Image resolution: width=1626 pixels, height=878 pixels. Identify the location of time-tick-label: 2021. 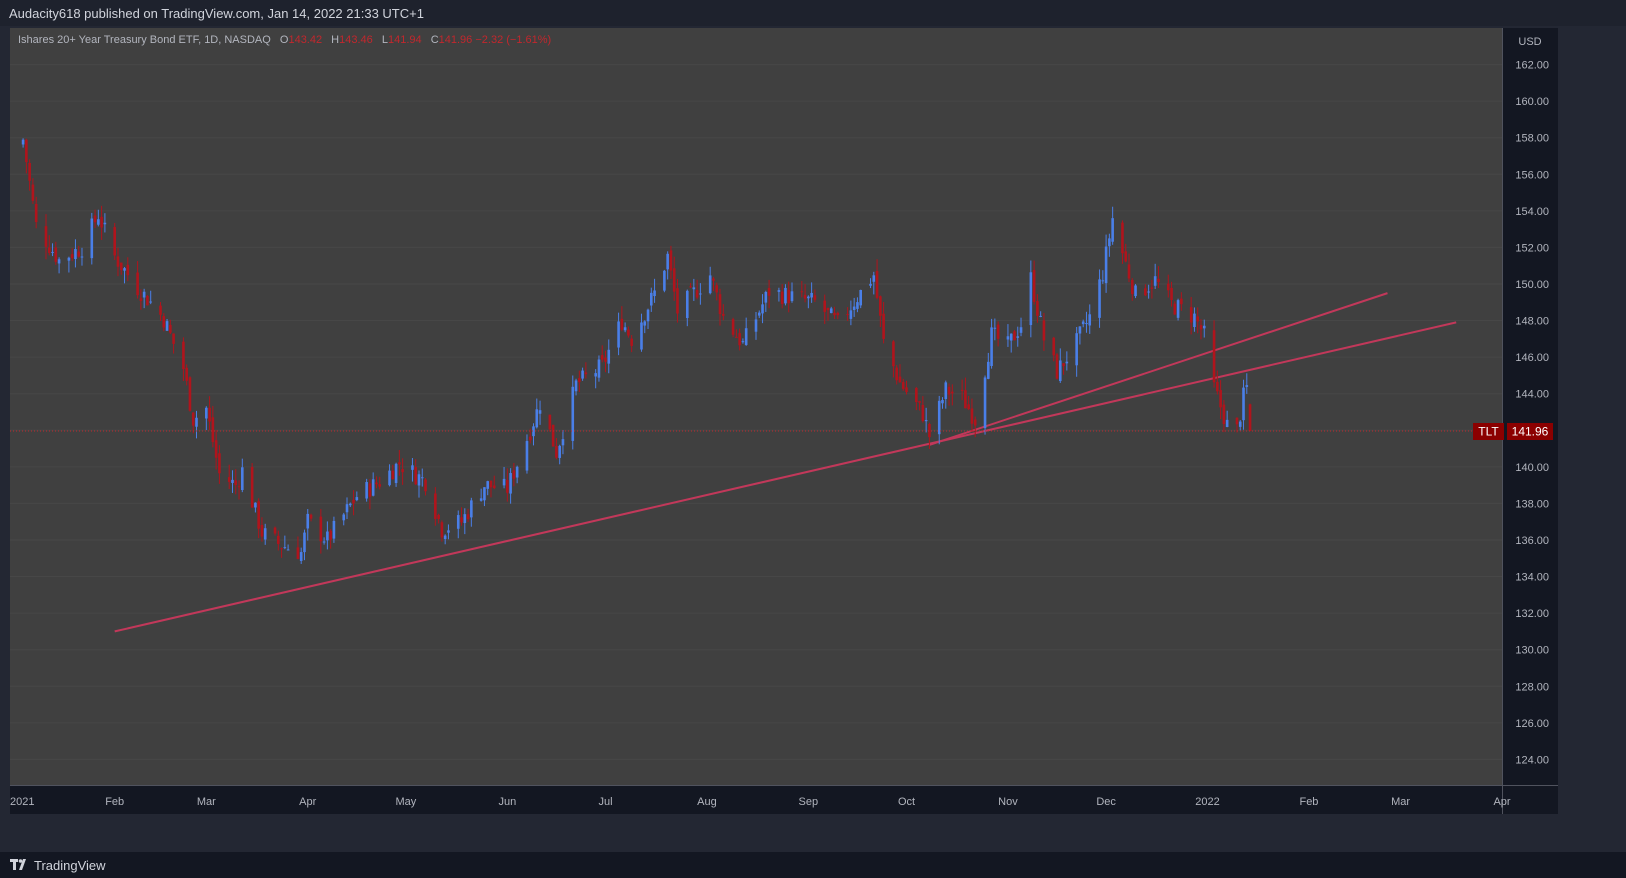
(22, 802).